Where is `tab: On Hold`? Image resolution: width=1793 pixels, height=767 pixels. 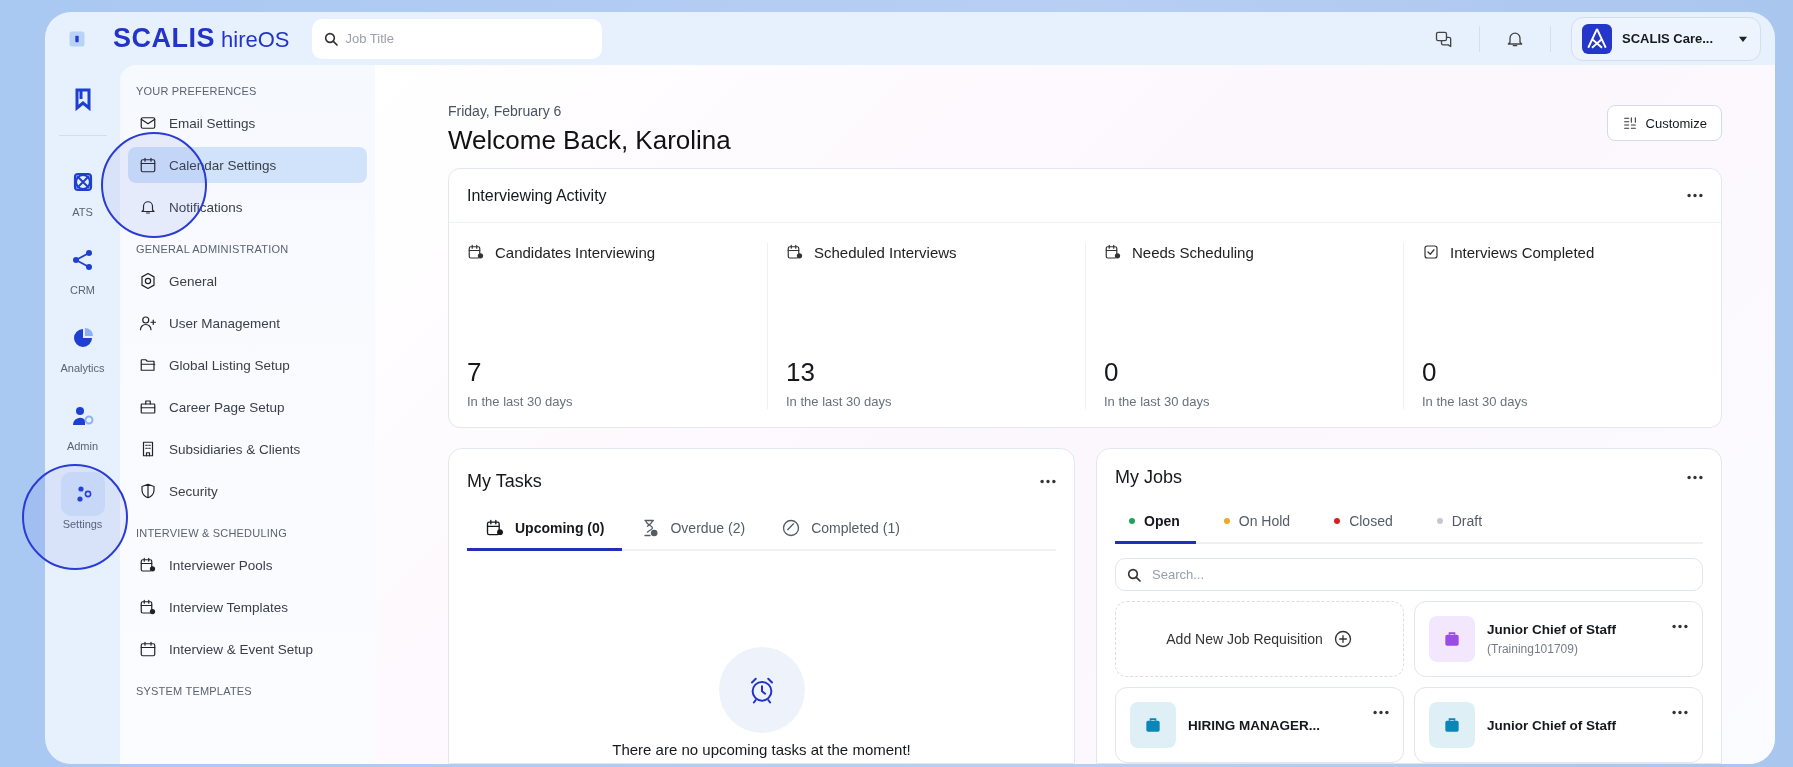 tab: On Hold is located at coordinates (1257, 522).